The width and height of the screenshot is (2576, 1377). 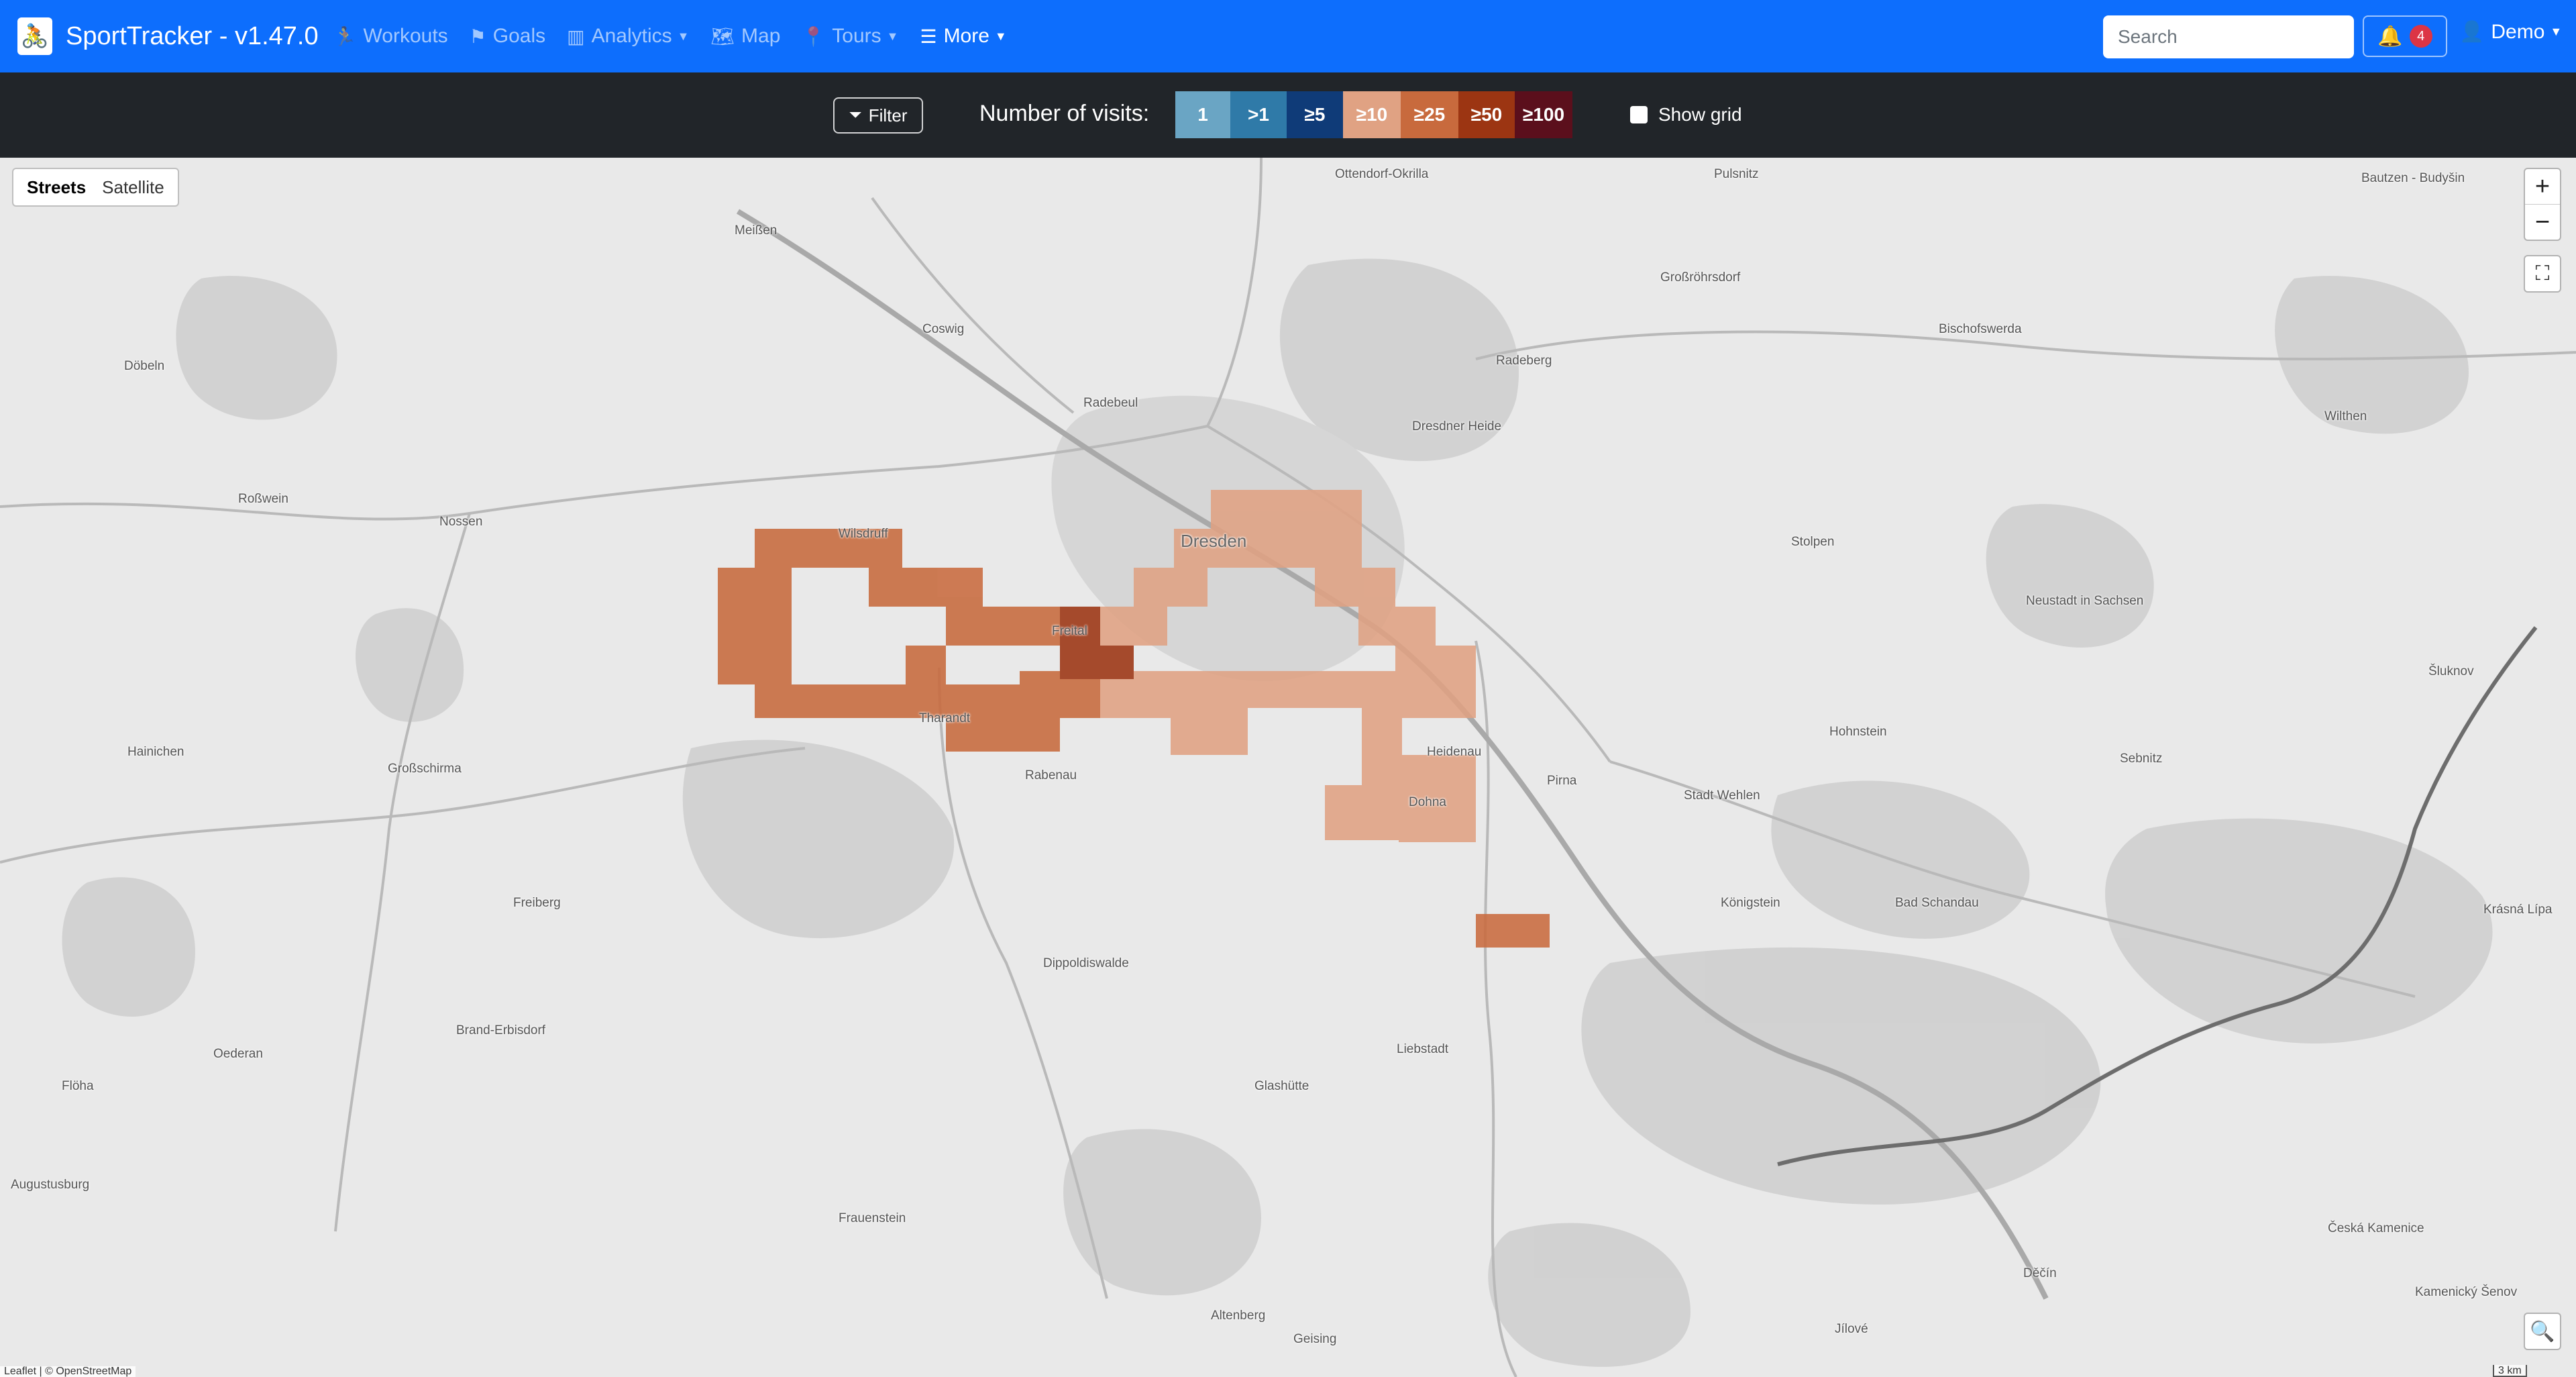 I want to click on fullscreen-button: ⛶, so click(x=2542, y=274).